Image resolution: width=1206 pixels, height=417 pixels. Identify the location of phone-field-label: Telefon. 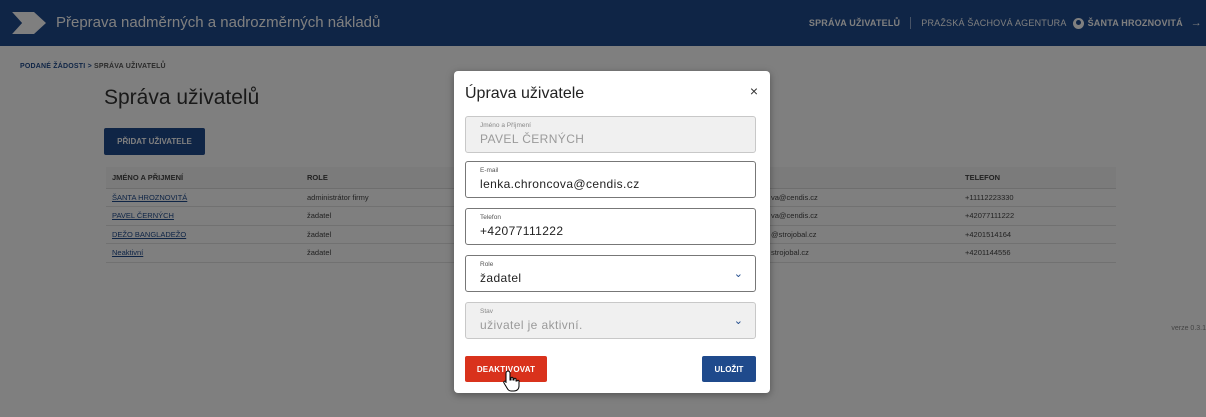
(490, 217).